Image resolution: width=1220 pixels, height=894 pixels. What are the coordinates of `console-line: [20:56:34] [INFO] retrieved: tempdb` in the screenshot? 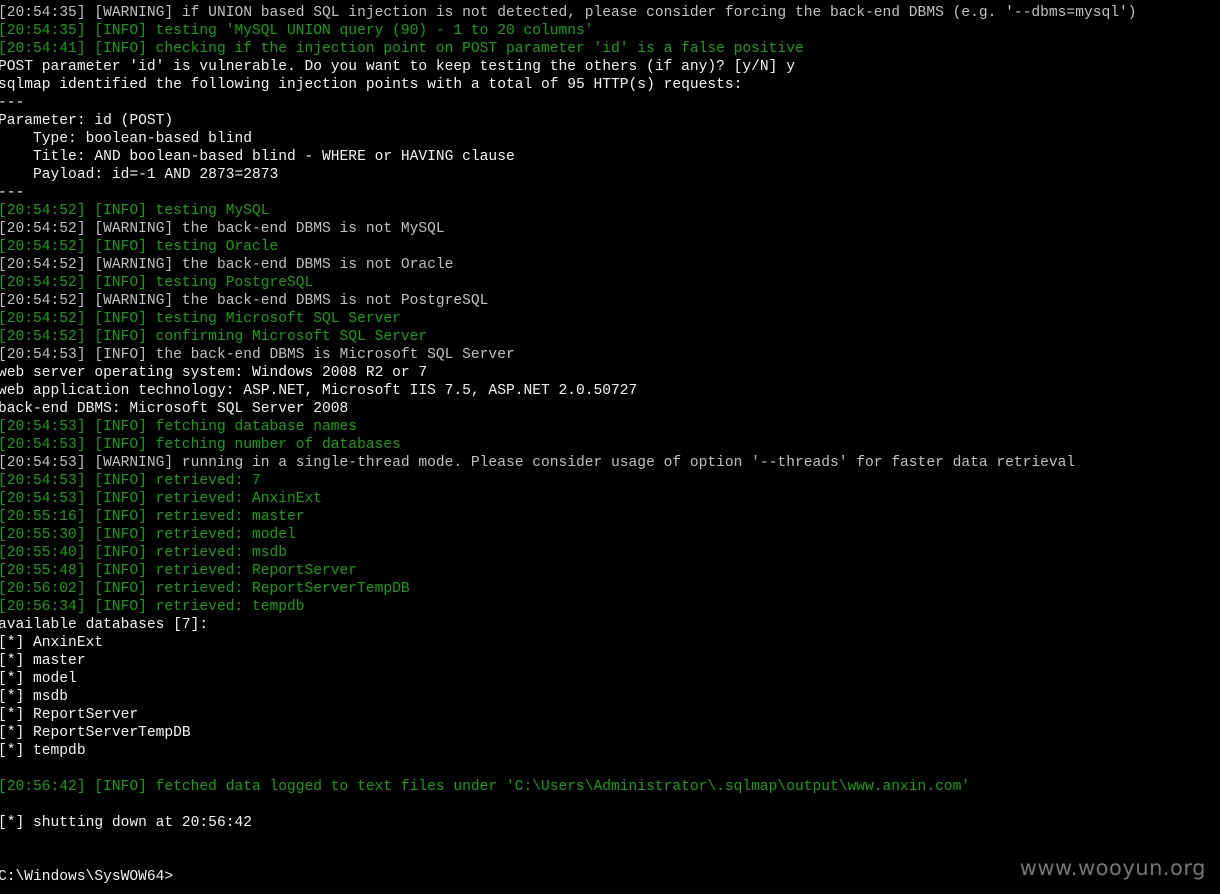 It's located at (152, 607).